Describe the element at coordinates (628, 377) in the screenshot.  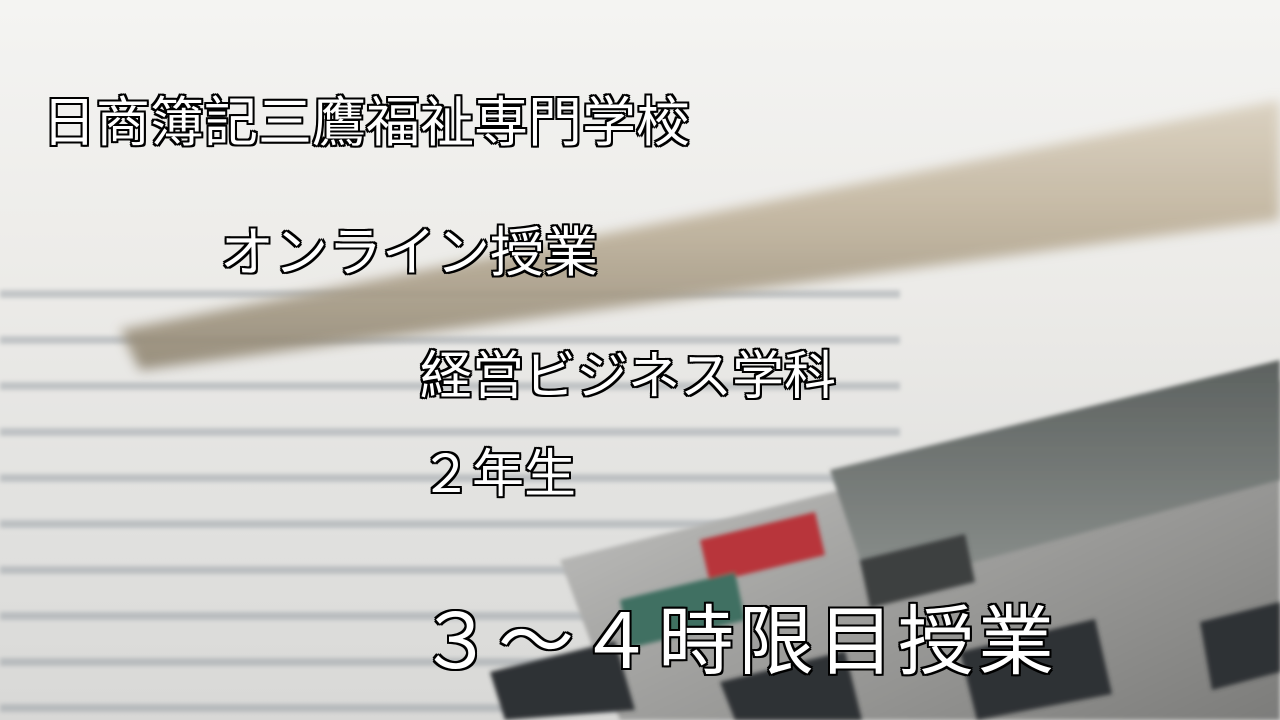
I see `department: 経営ビジネス学科` at that location.